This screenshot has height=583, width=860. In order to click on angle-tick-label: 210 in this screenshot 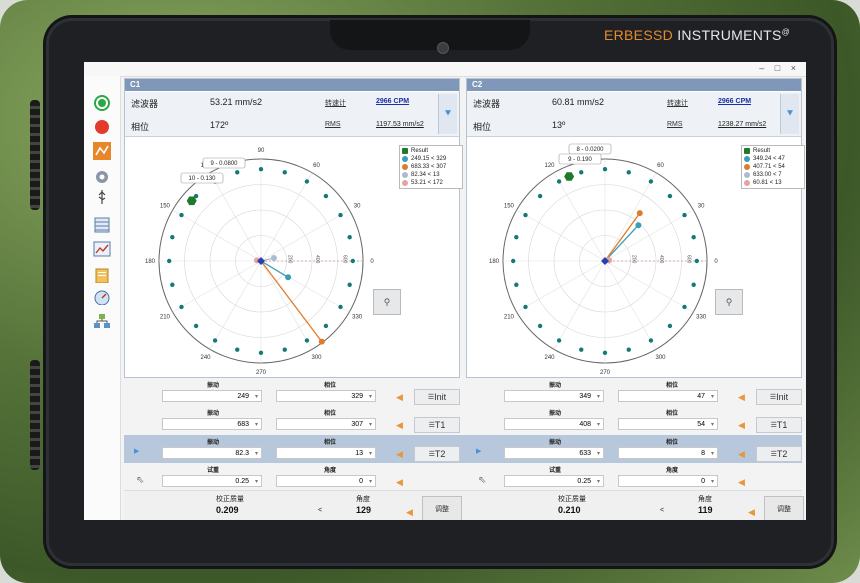, I will do `click(165, 318)`.